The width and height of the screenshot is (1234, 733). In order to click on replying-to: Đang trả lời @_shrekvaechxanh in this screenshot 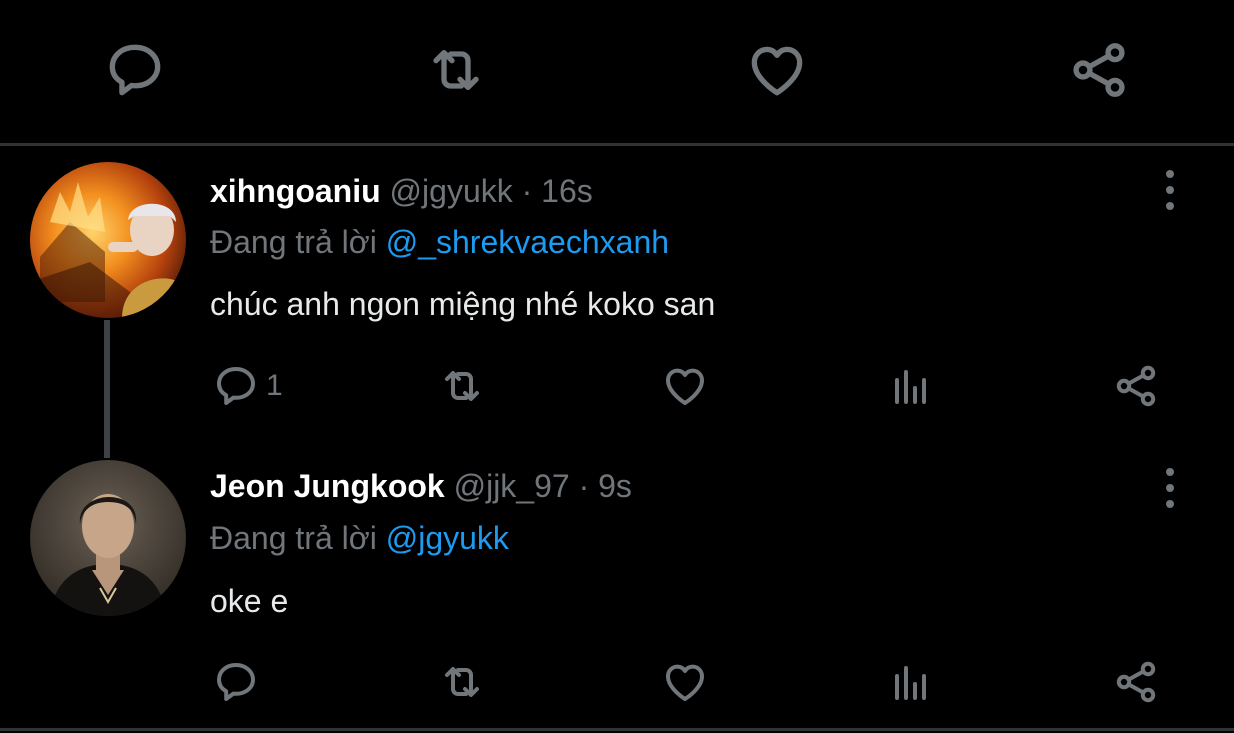, I will do `click(439, 242)`.